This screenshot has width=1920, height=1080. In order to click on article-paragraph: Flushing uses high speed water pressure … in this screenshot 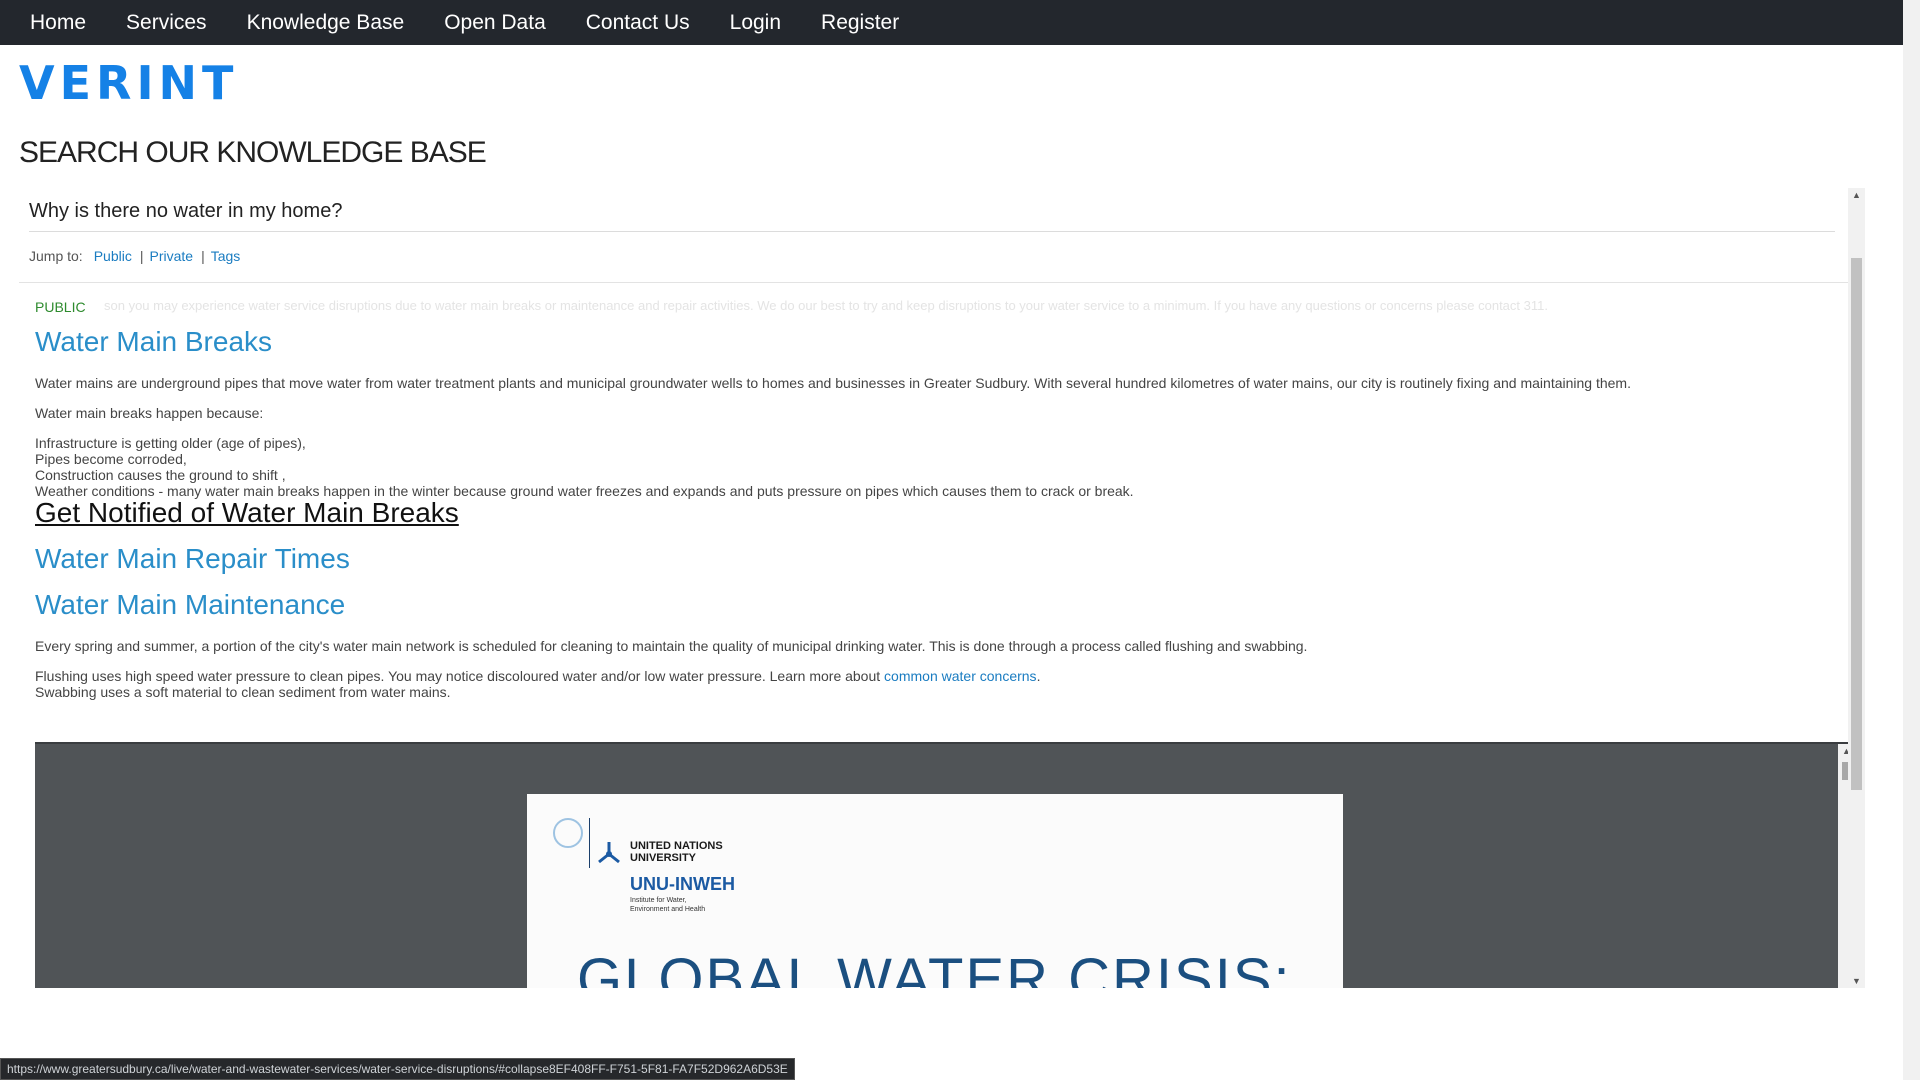, I will do `click(537, 676)`.